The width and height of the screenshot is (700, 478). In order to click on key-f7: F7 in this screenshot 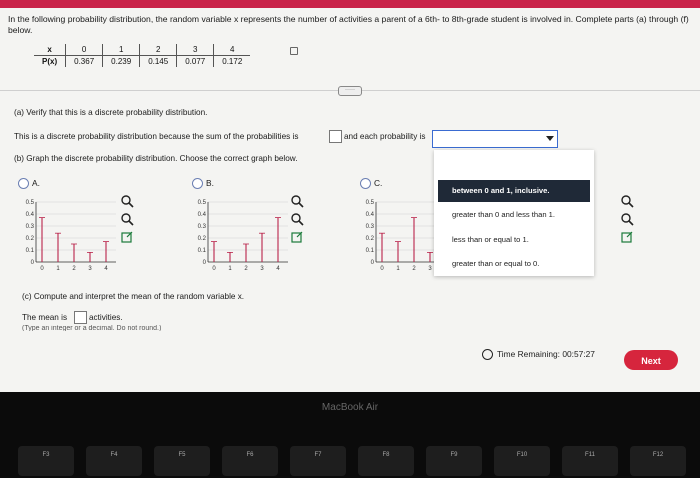, I will do `click(318, 461)`.